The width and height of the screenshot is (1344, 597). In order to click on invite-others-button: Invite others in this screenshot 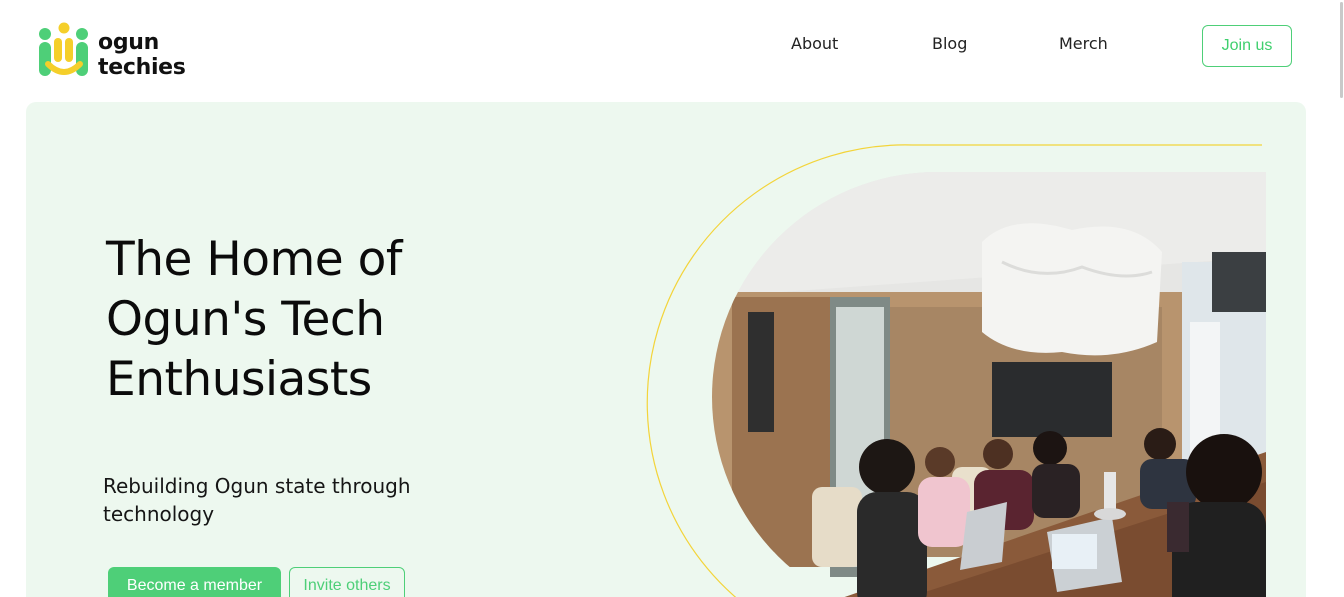, I will do `click(347, 582)`.